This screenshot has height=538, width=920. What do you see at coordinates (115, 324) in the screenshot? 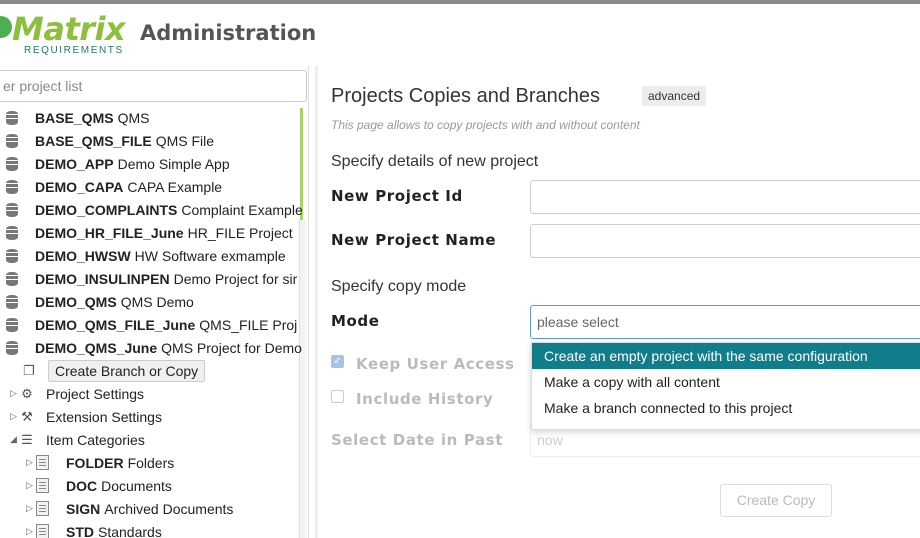
I see `project-id: DEMO_QMS_FILE_June` at bounding box center [115, 324].